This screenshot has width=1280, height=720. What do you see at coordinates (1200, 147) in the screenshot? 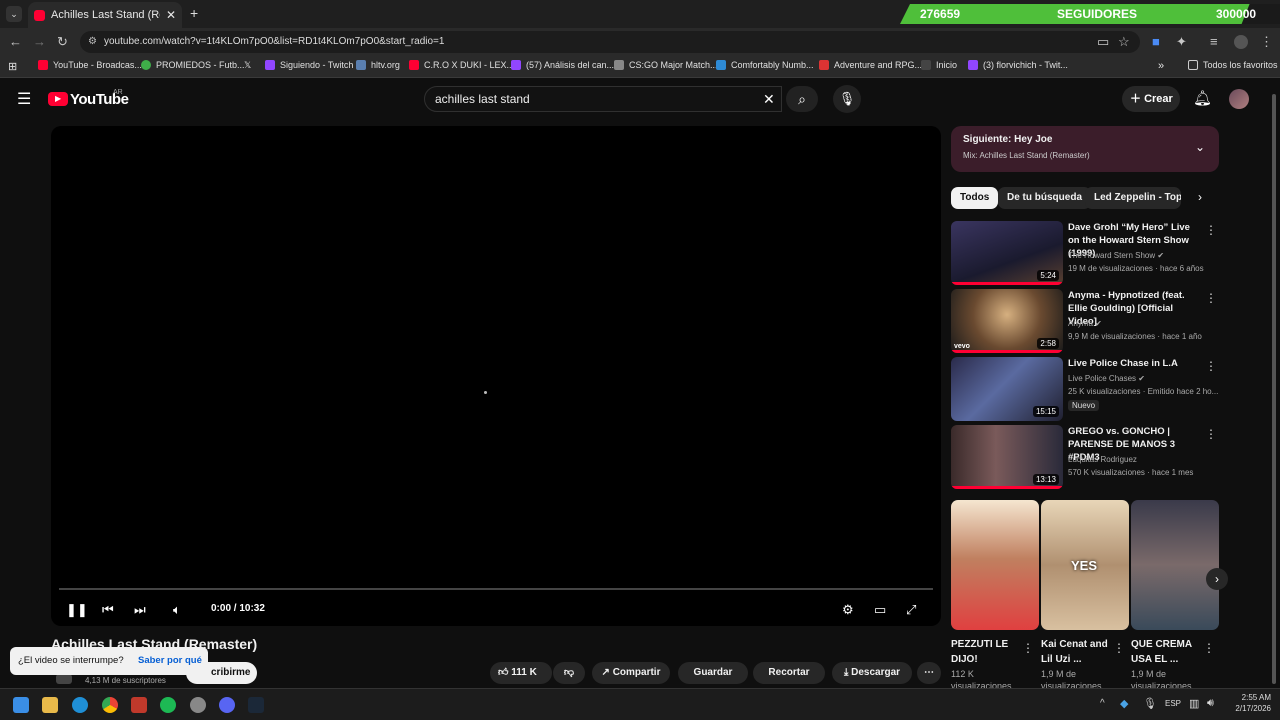
I see `chevron-down-icon: ⌄` at bounding box center [1200, 147].